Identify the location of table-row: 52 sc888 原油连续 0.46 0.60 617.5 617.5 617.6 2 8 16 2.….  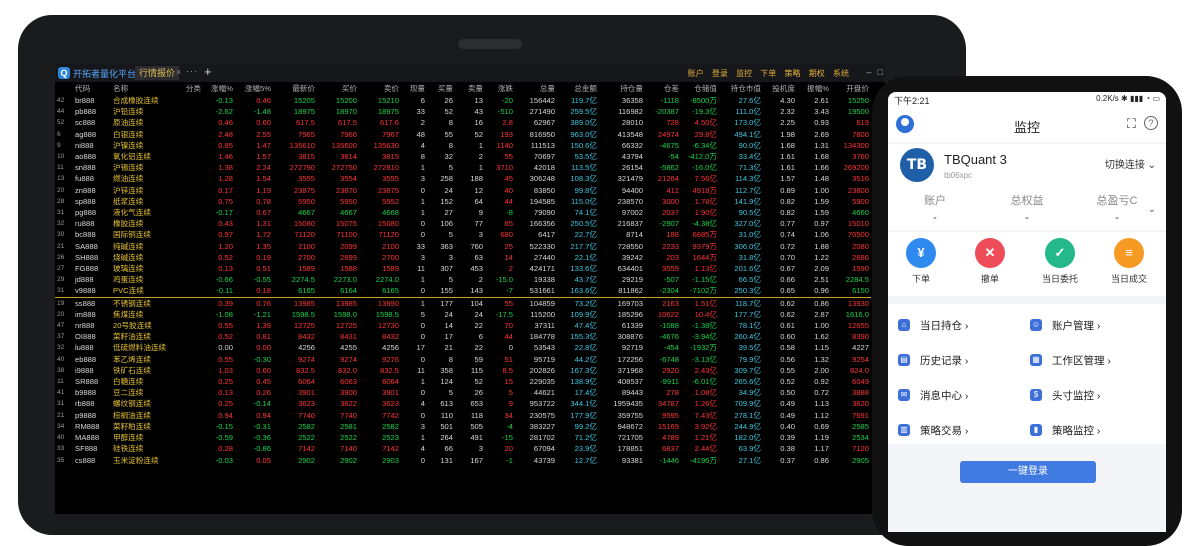
(463, 122).